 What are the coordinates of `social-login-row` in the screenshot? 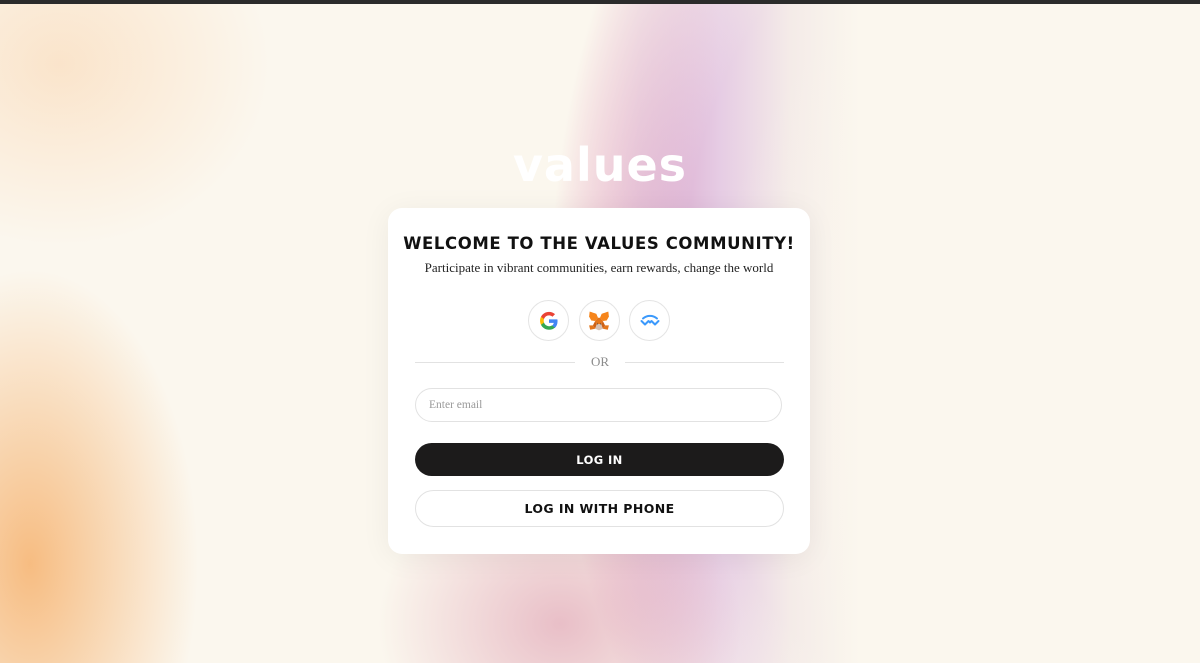 It's located at (599, 321).